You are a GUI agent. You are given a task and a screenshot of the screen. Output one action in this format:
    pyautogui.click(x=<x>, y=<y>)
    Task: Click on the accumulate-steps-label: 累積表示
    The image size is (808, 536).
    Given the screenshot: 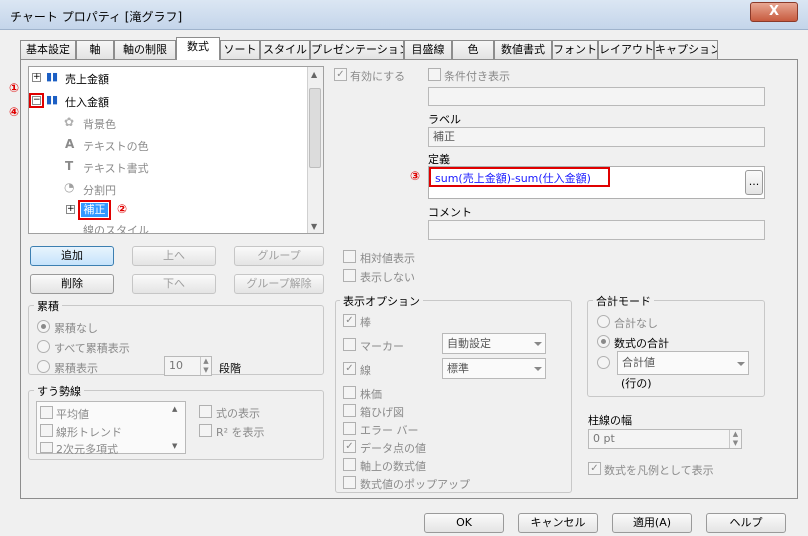 What is the action you would take?
    pyautogui.click(x=76, y=368)
    